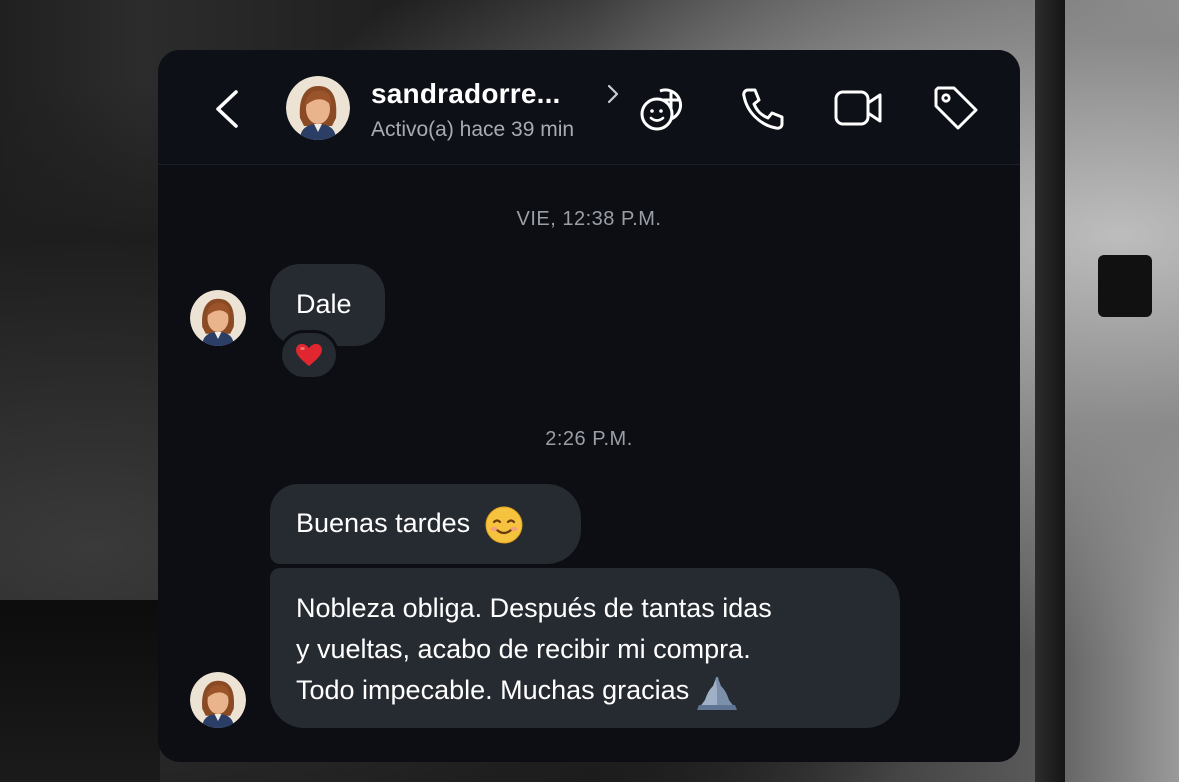 Image resolution: width=1179 pixels, height=782 pixels. Describe the element at coordinates (383, 523) in the screenshot. I see `message-text: Buenas tardes` at that location.